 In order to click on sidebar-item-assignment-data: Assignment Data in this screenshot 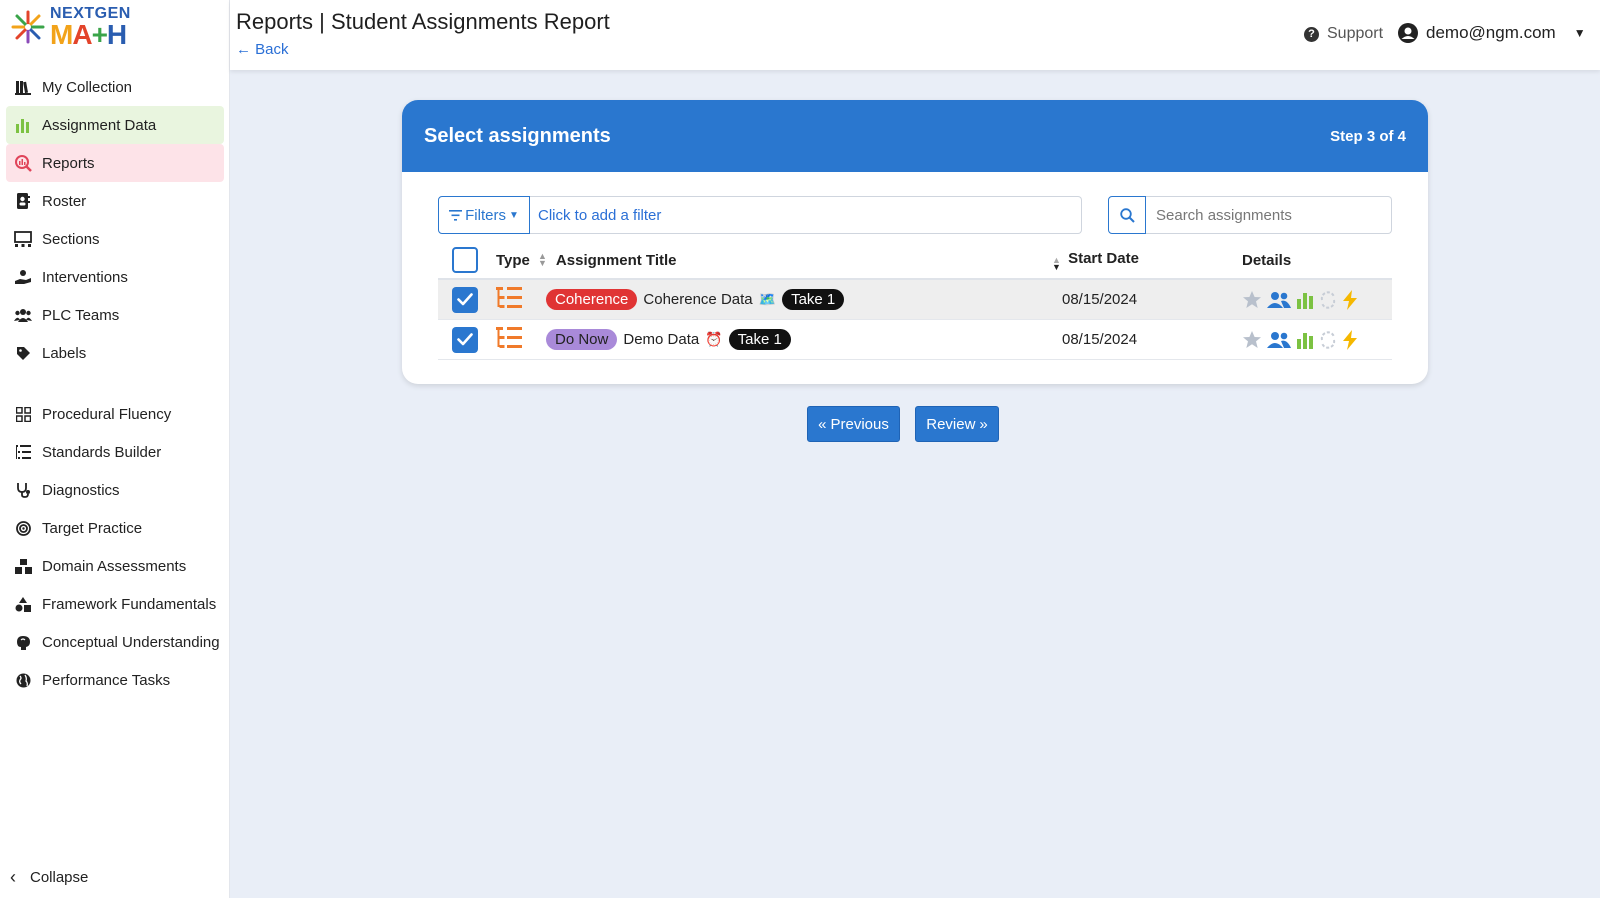, I will do `click(115, 125)`.